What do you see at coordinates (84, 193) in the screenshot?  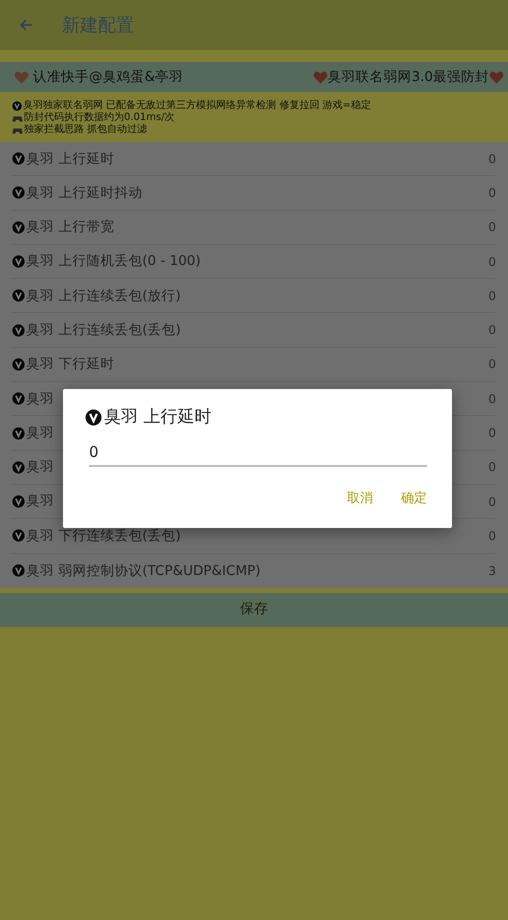 I see `setting-label: 臭羽 上行延时抖动` at bounding box center [84, 193].